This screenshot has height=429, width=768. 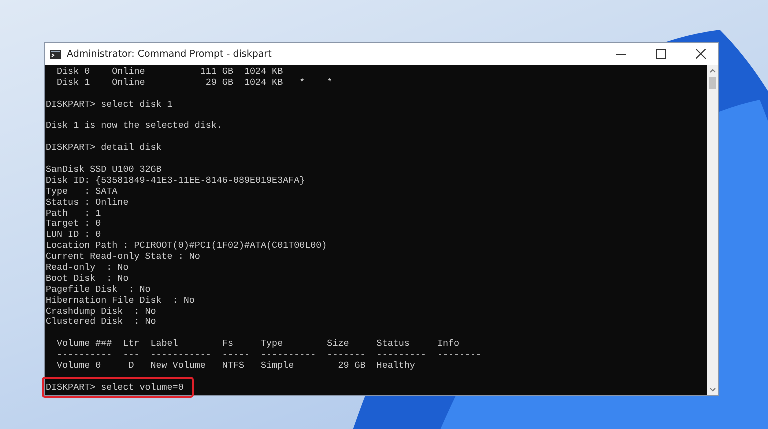 I want to click on console-line: Hibernation File Disk : No, so click(x=121, y=301).